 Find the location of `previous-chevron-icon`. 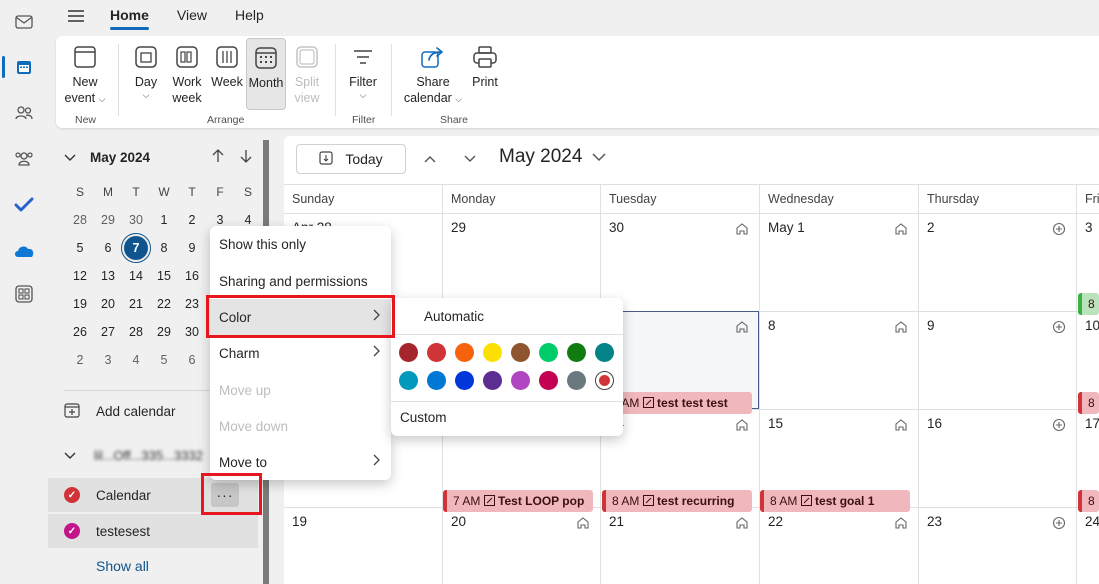

previous-chevron-icon is located at coordinates (430, 159).